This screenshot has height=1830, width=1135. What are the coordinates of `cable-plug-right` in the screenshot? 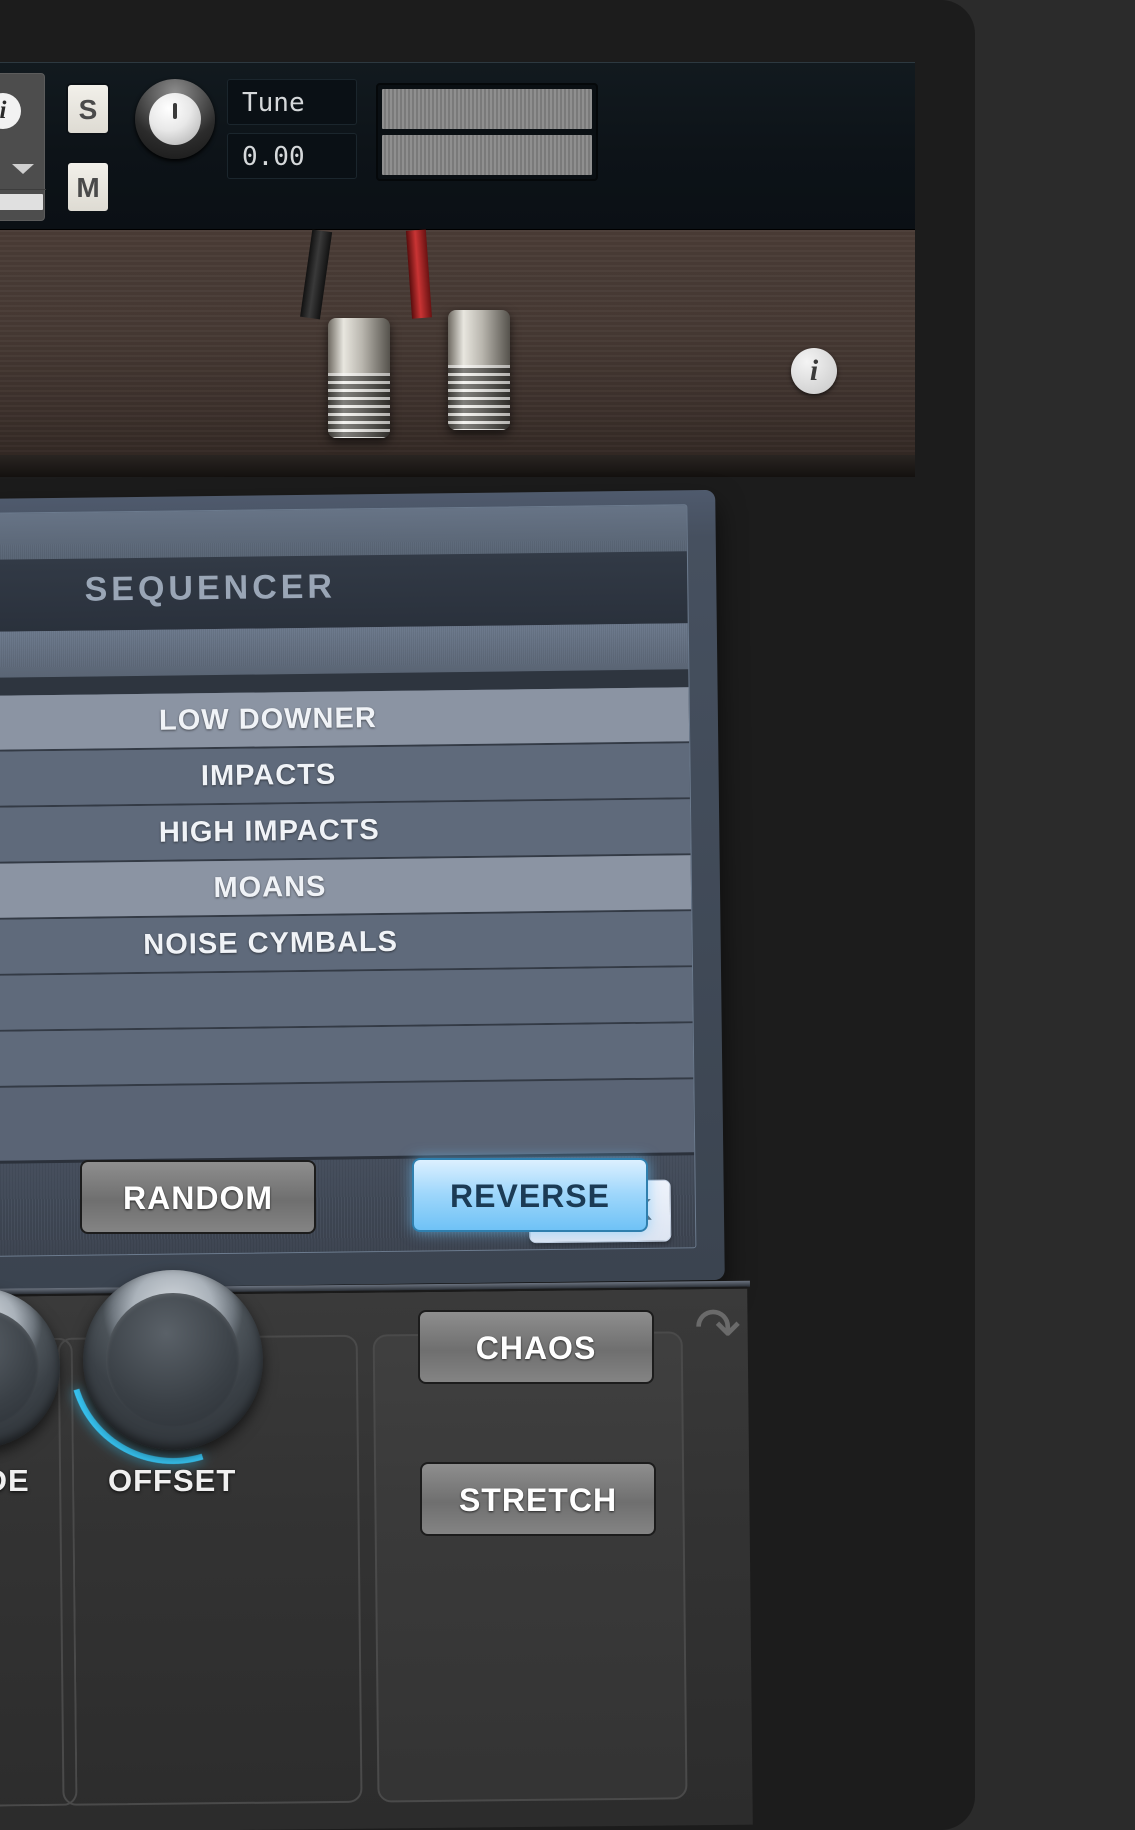 It's located at (479, 370).